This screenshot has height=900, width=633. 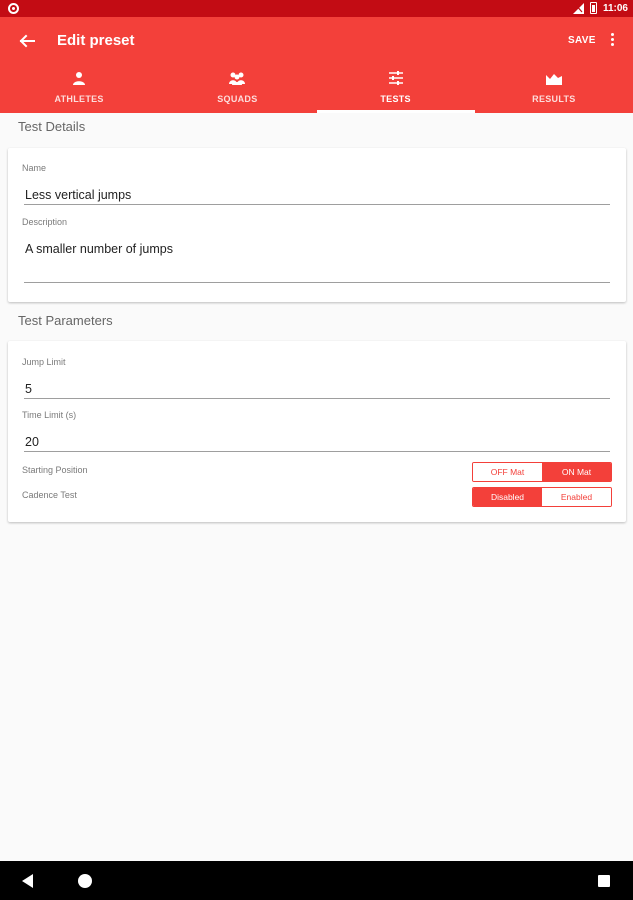 I want to click on arrow-back-icon, so click(x=26, y=41).